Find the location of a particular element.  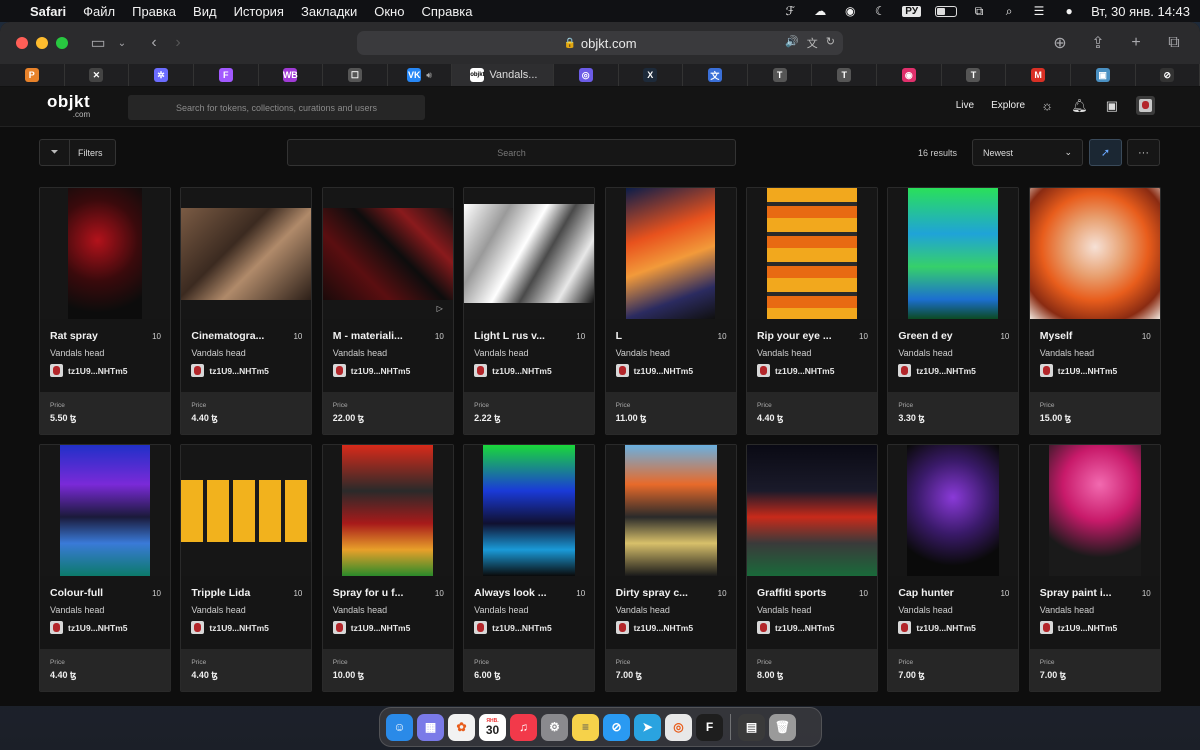

token-title: Tripple Lida is located at coordinates (237, 593).